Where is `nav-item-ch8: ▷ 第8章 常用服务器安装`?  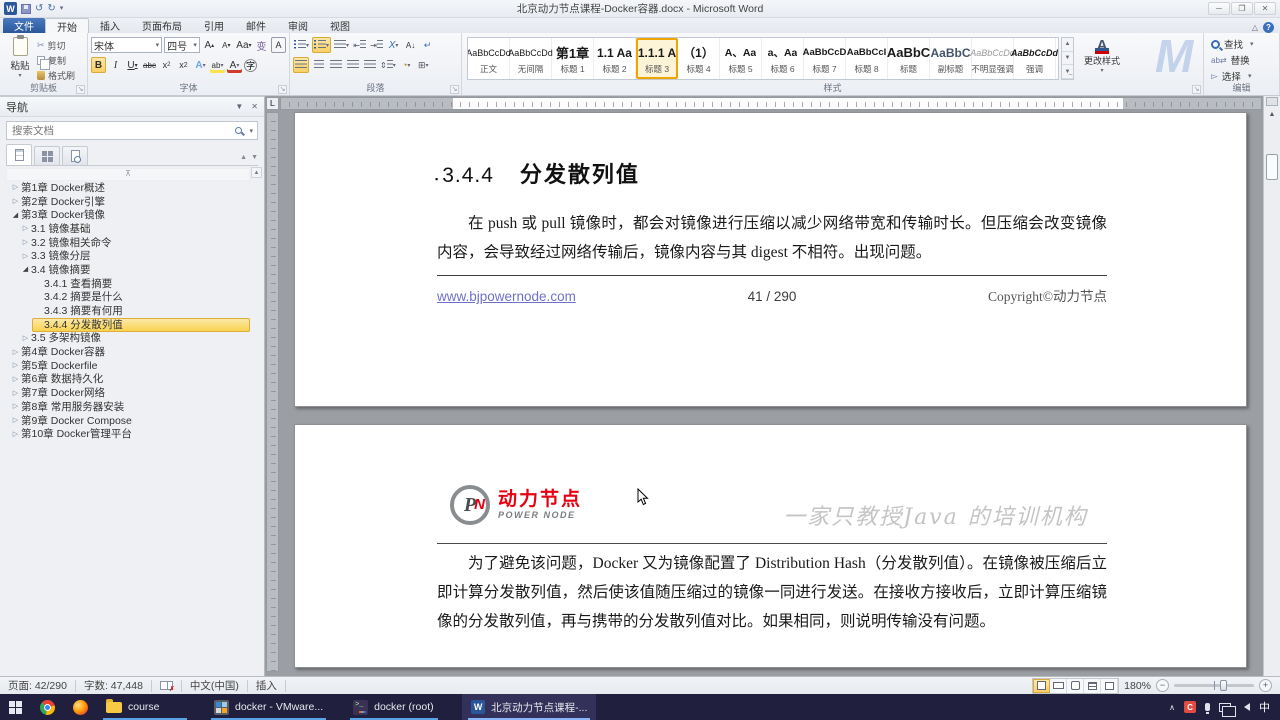
nav-item-ch8: ▷ 第8章 常用服务器安装 is located at coordinates (128, 407).